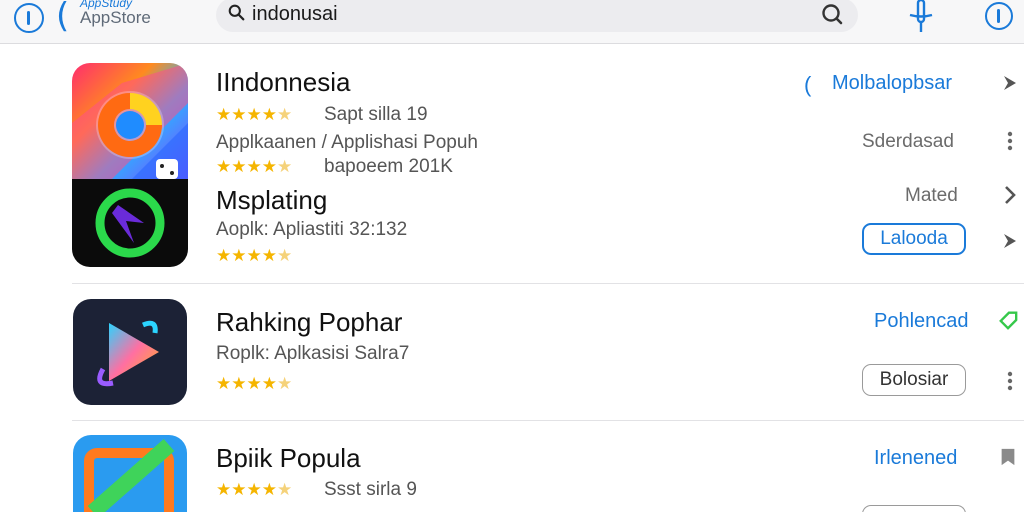 This screenshot has width=1024, height=512. Describe the element at coordinates (914, 508) in the screenshot. I see `partial-button` at that location.